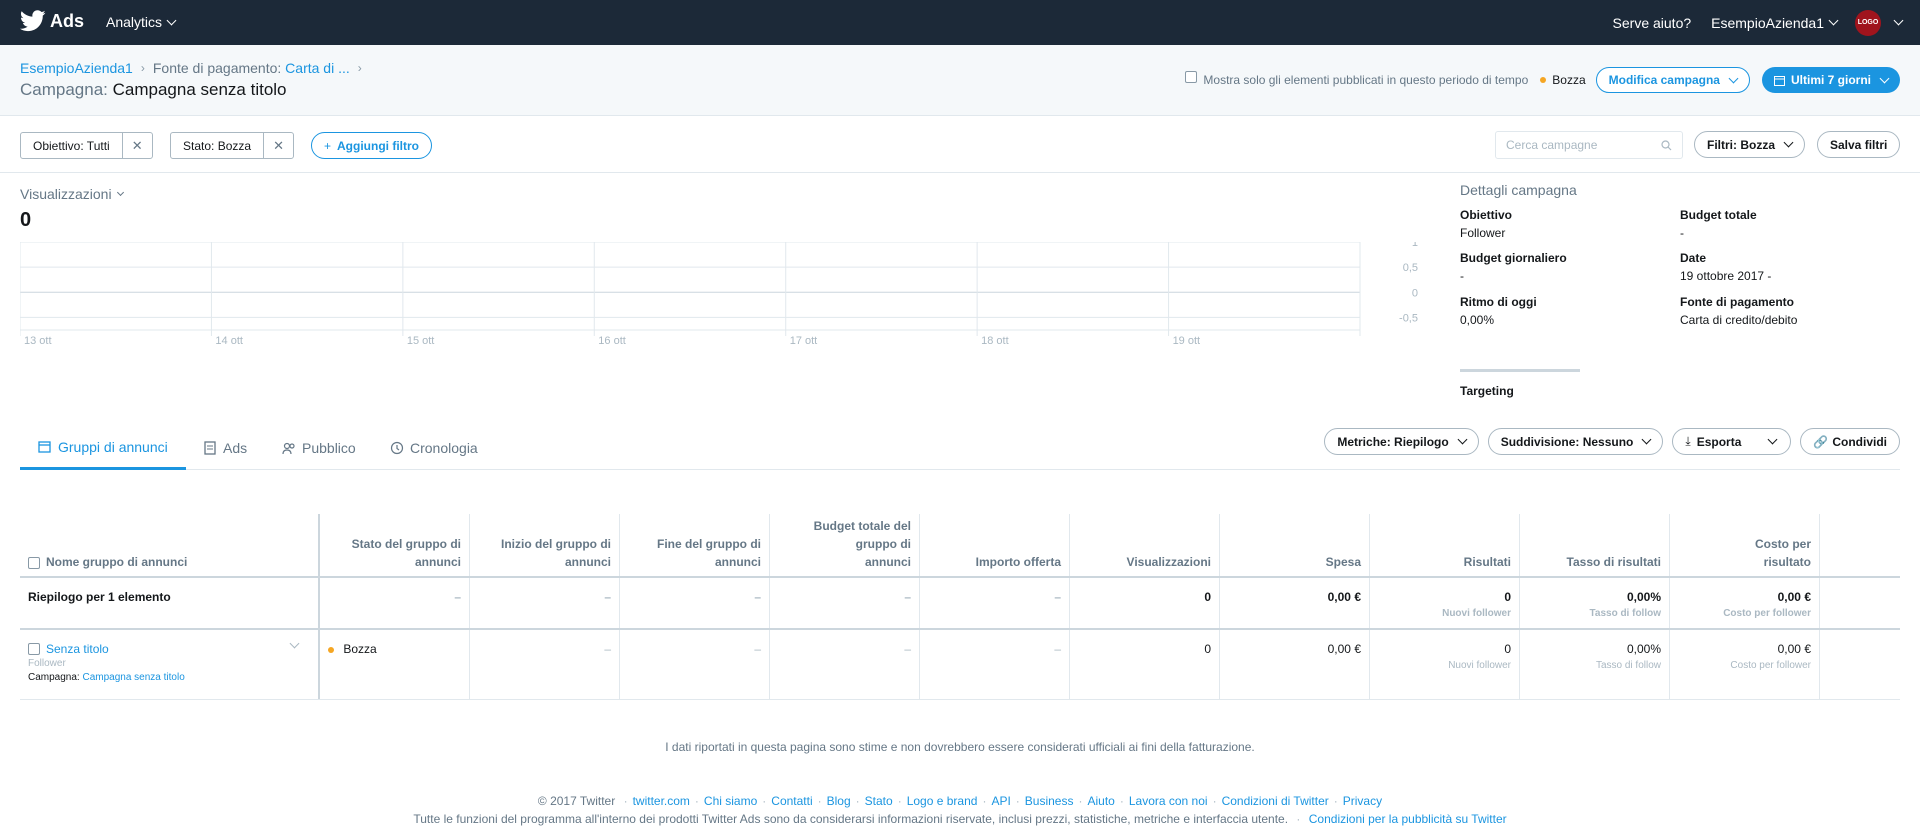 This screenshot has height=839, width=1920. I want to click on footer-link: Stato, so click(879, 801).